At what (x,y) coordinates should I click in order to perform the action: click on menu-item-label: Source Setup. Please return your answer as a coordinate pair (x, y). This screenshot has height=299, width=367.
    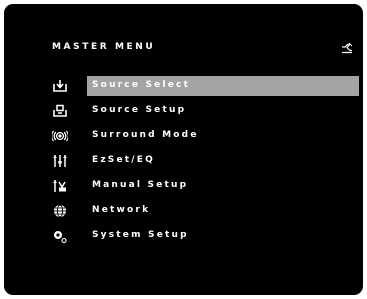
    Looking at the image, I should click on (139, 110).